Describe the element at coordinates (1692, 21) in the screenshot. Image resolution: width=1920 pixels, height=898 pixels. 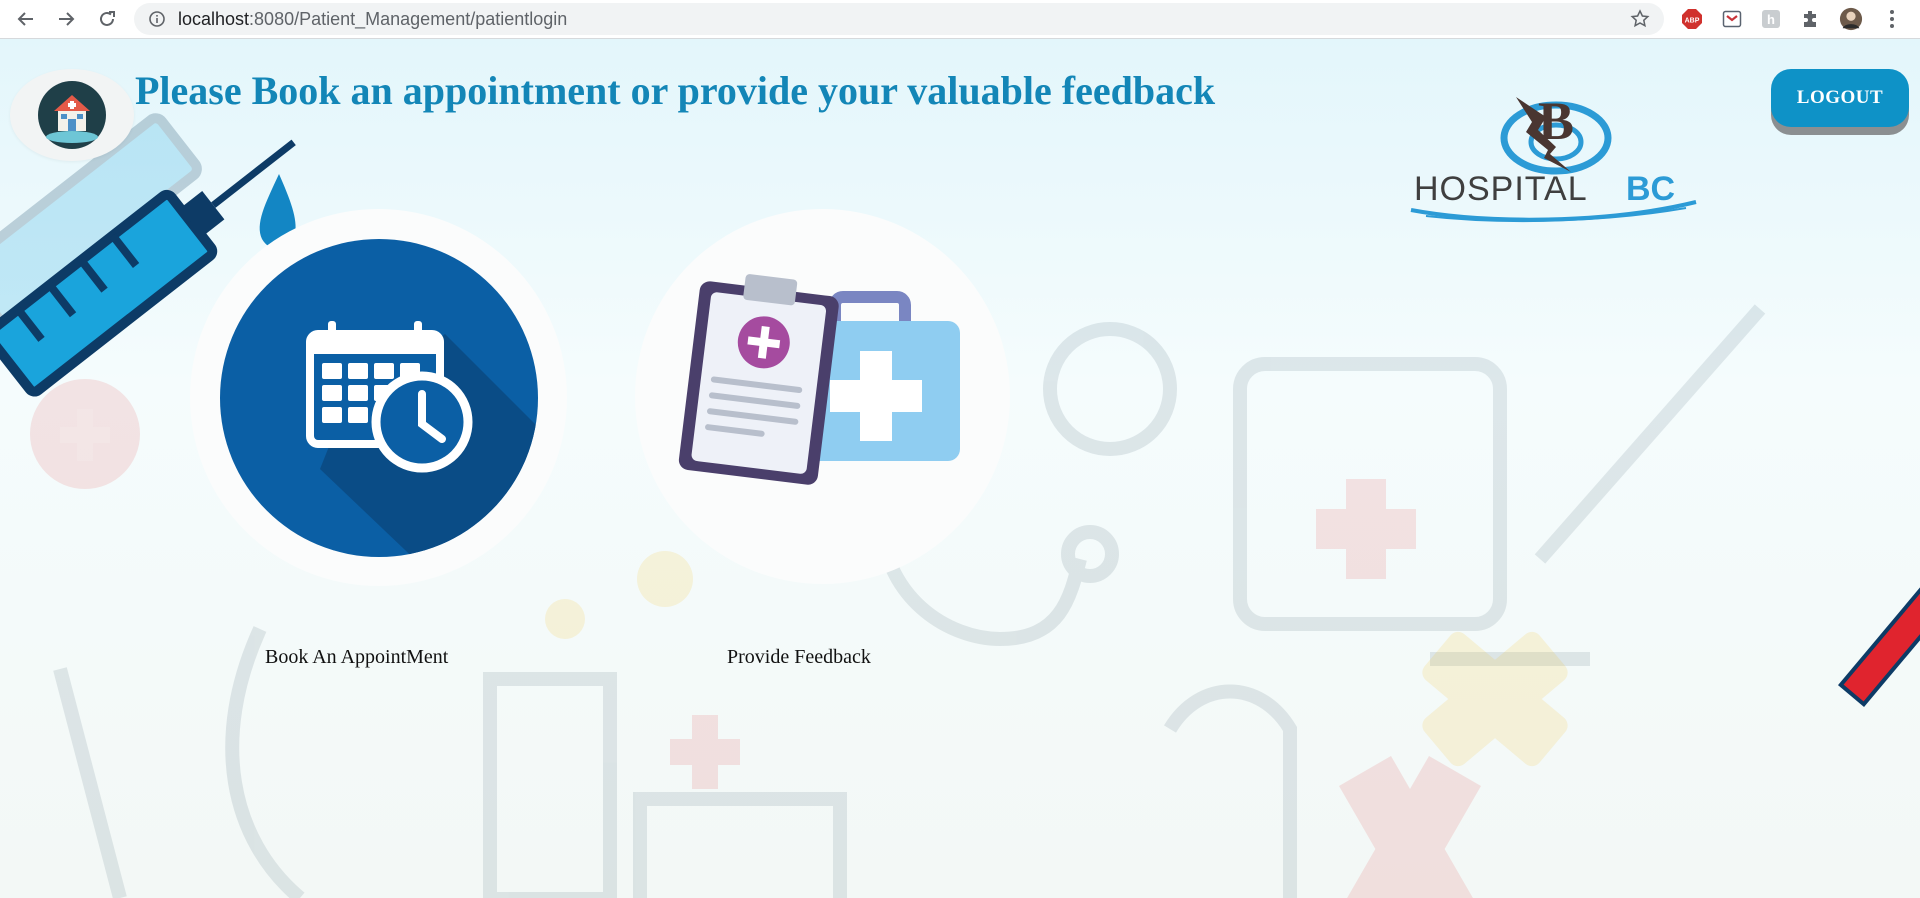
I see `svg-text: ABP` at that location.